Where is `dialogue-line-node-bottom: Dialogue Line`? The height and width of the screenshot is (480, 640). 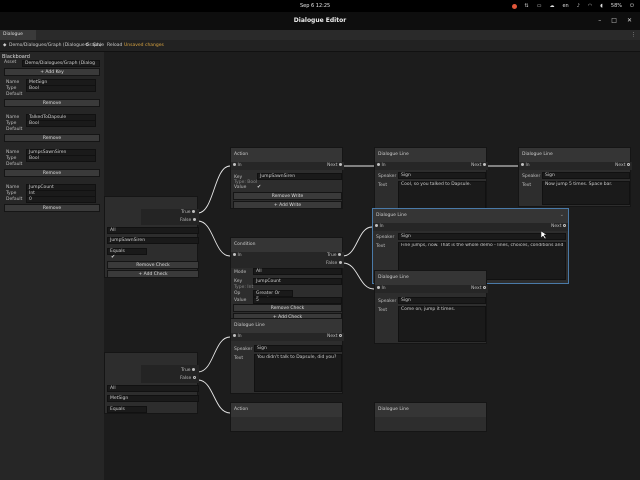
dialogue-line-node-bottom: Dialogue Line is located at coordinates (430, 417).